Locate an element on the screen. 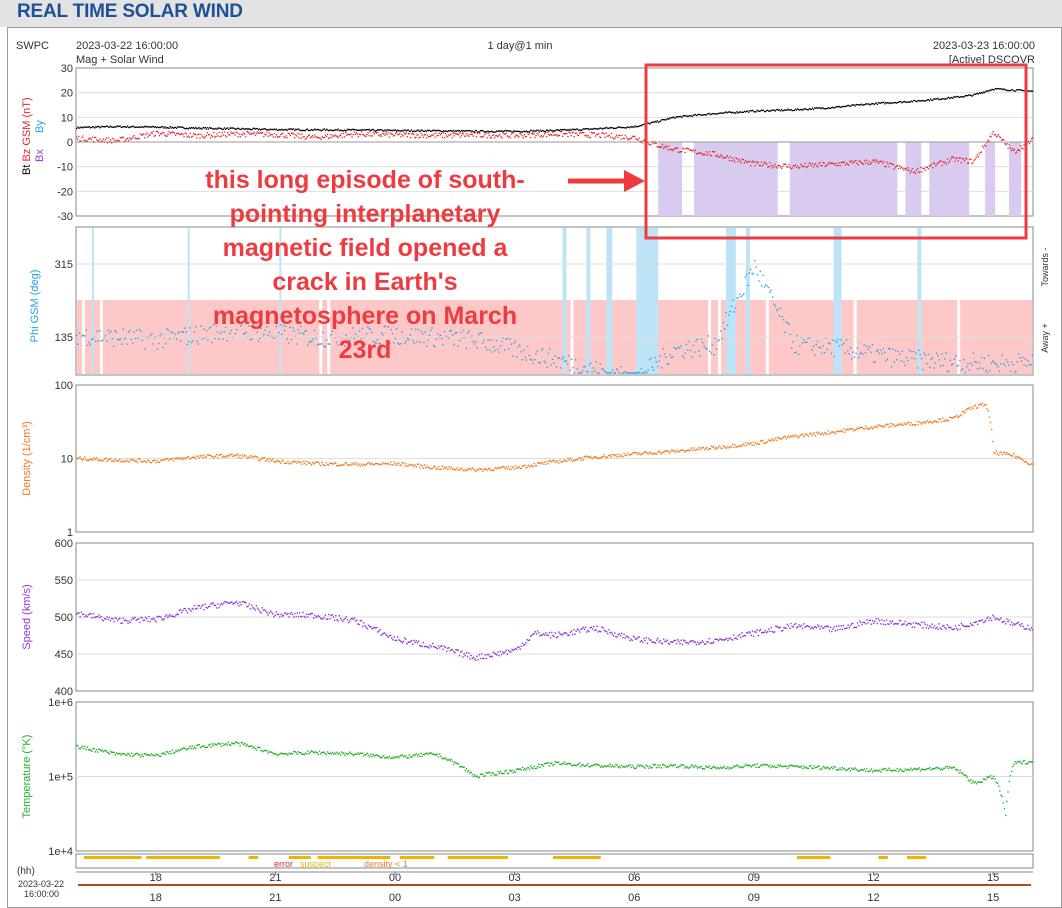  speed-ylabel: Speed (km/s) is located at coordinates (27, 616).